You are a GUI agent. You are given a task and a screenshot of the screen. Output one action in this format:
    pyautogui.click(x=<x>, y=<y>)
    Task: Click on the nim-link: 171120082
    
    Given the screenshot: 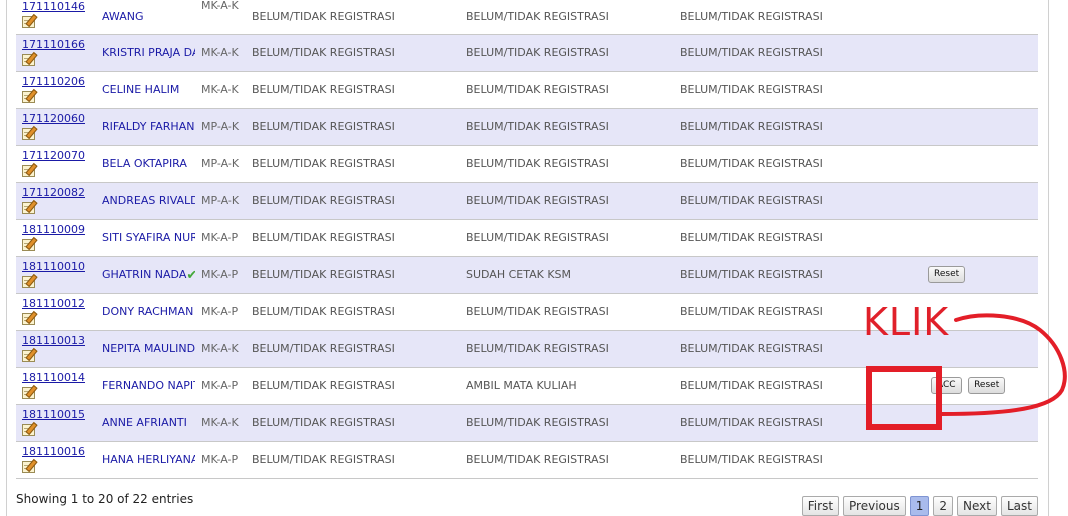 What is the action you would take?
    pyautogui.click(x=59, y=192)
    